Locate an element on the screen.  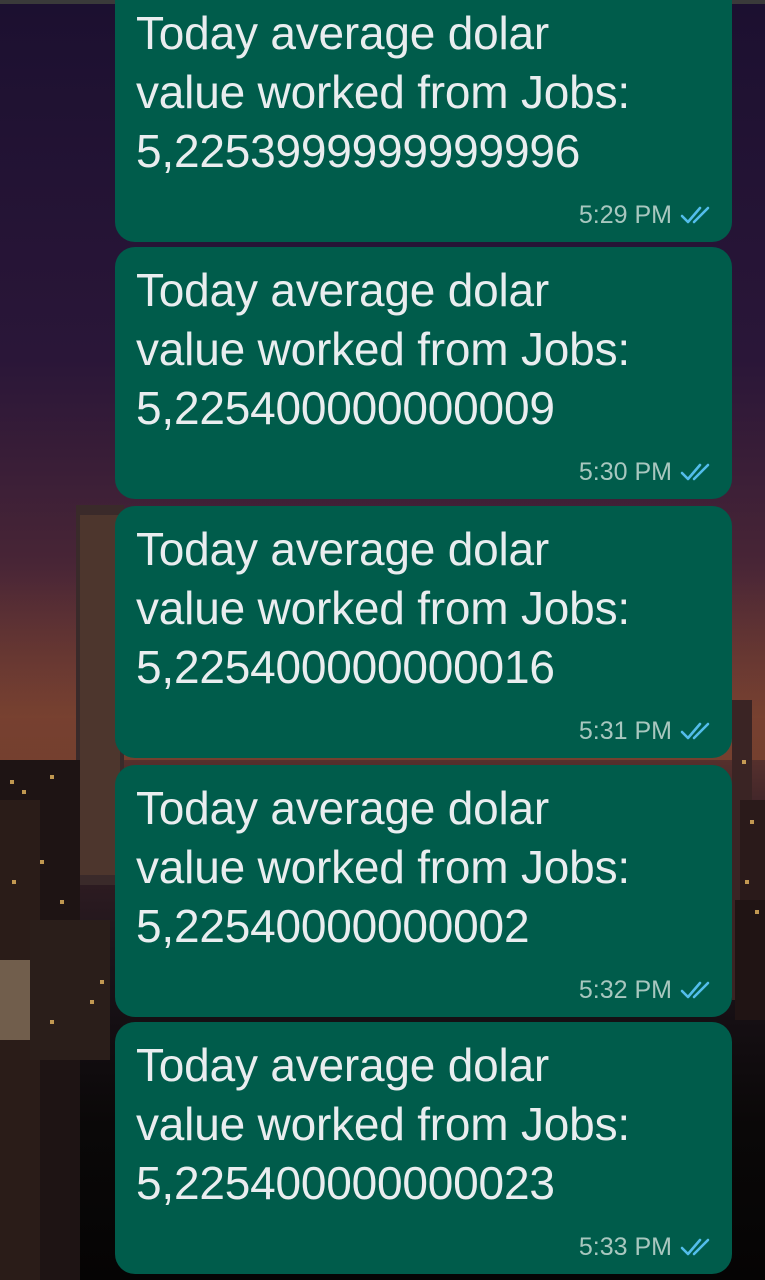
message-meta: 5:33 PM is located at coordinates (646, 1247).